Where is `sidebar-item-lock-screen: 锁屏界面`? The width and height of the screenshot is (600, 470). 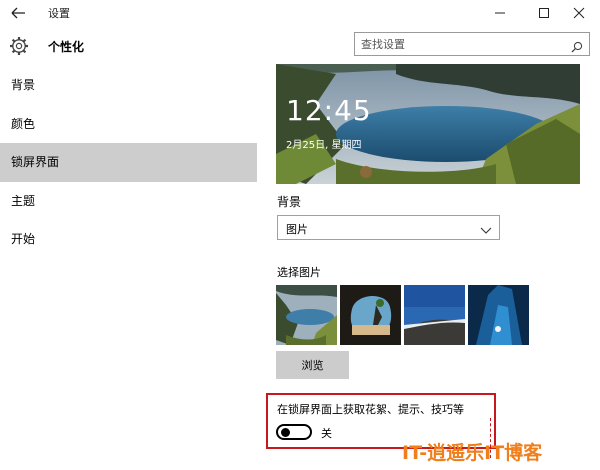 sidebar-item-lock-screen: 锁屏界面 is located at coordinates (128, 162).